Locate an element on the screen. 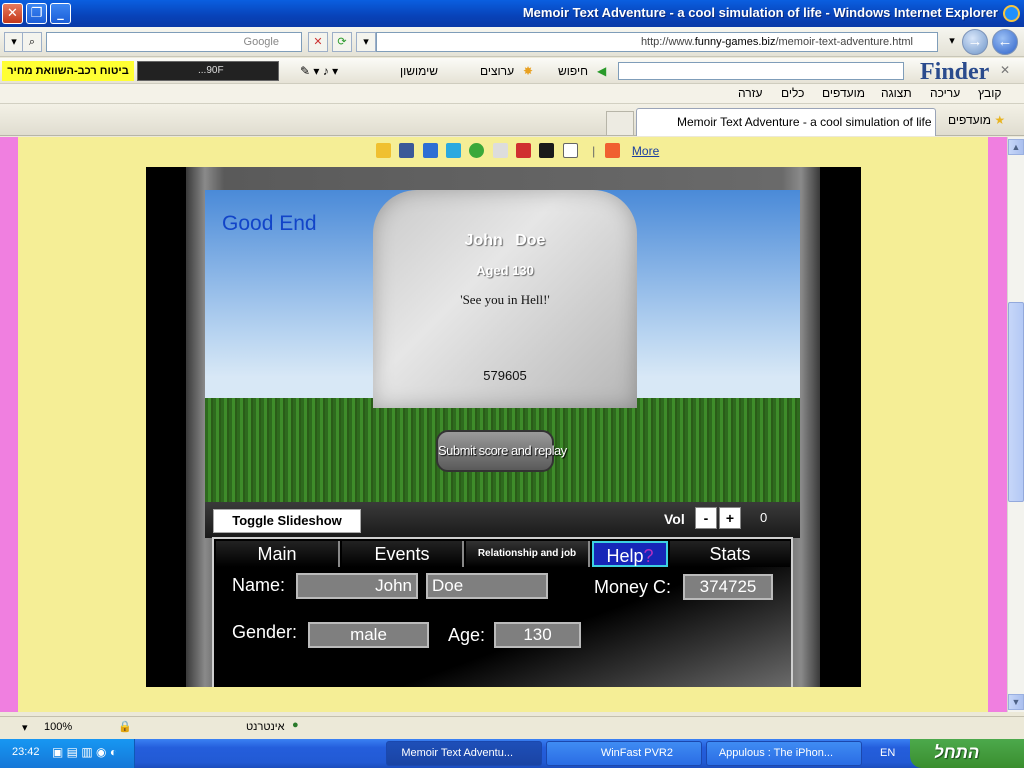  forward-button: → is located at coordinates (975, 42).